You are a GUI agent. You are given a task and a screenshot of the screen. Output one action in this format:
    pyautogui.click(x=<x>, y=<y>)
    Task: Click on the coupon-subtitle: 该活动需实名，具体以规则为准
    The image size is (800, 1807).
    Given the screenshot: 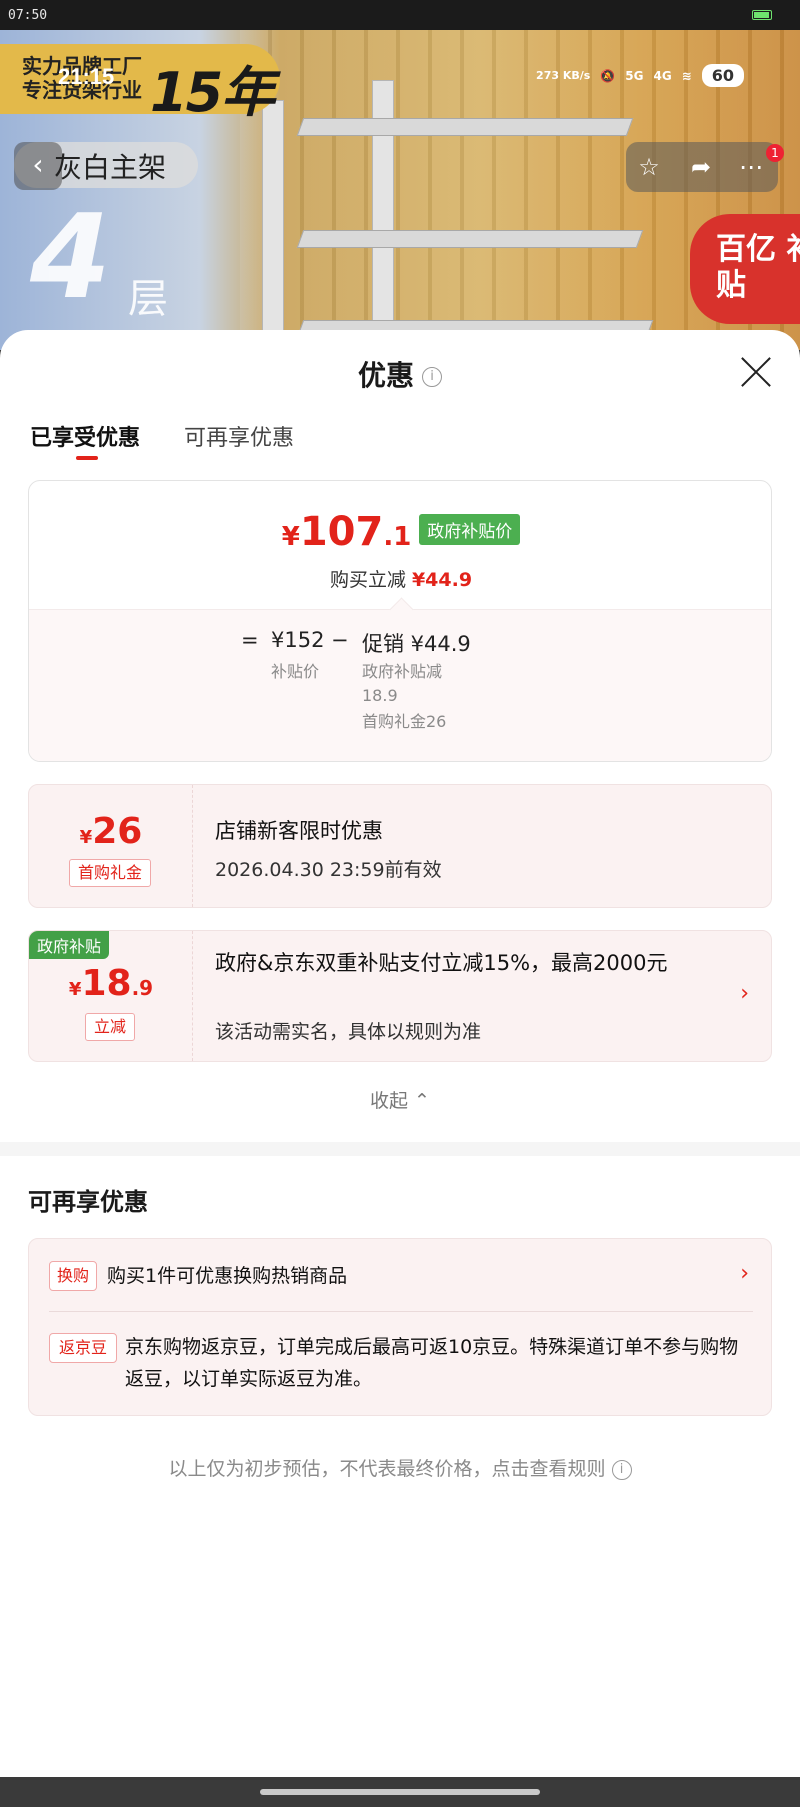 What is the action you would take?
    pyautogui.click(x=348, y=1032)
    